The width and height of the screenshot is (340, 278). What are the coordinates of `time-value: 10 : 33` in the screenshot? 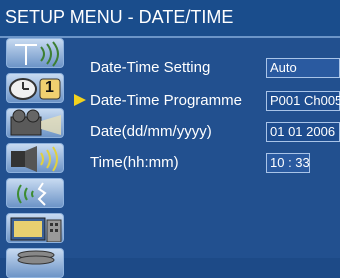 It's located at (288, 163).